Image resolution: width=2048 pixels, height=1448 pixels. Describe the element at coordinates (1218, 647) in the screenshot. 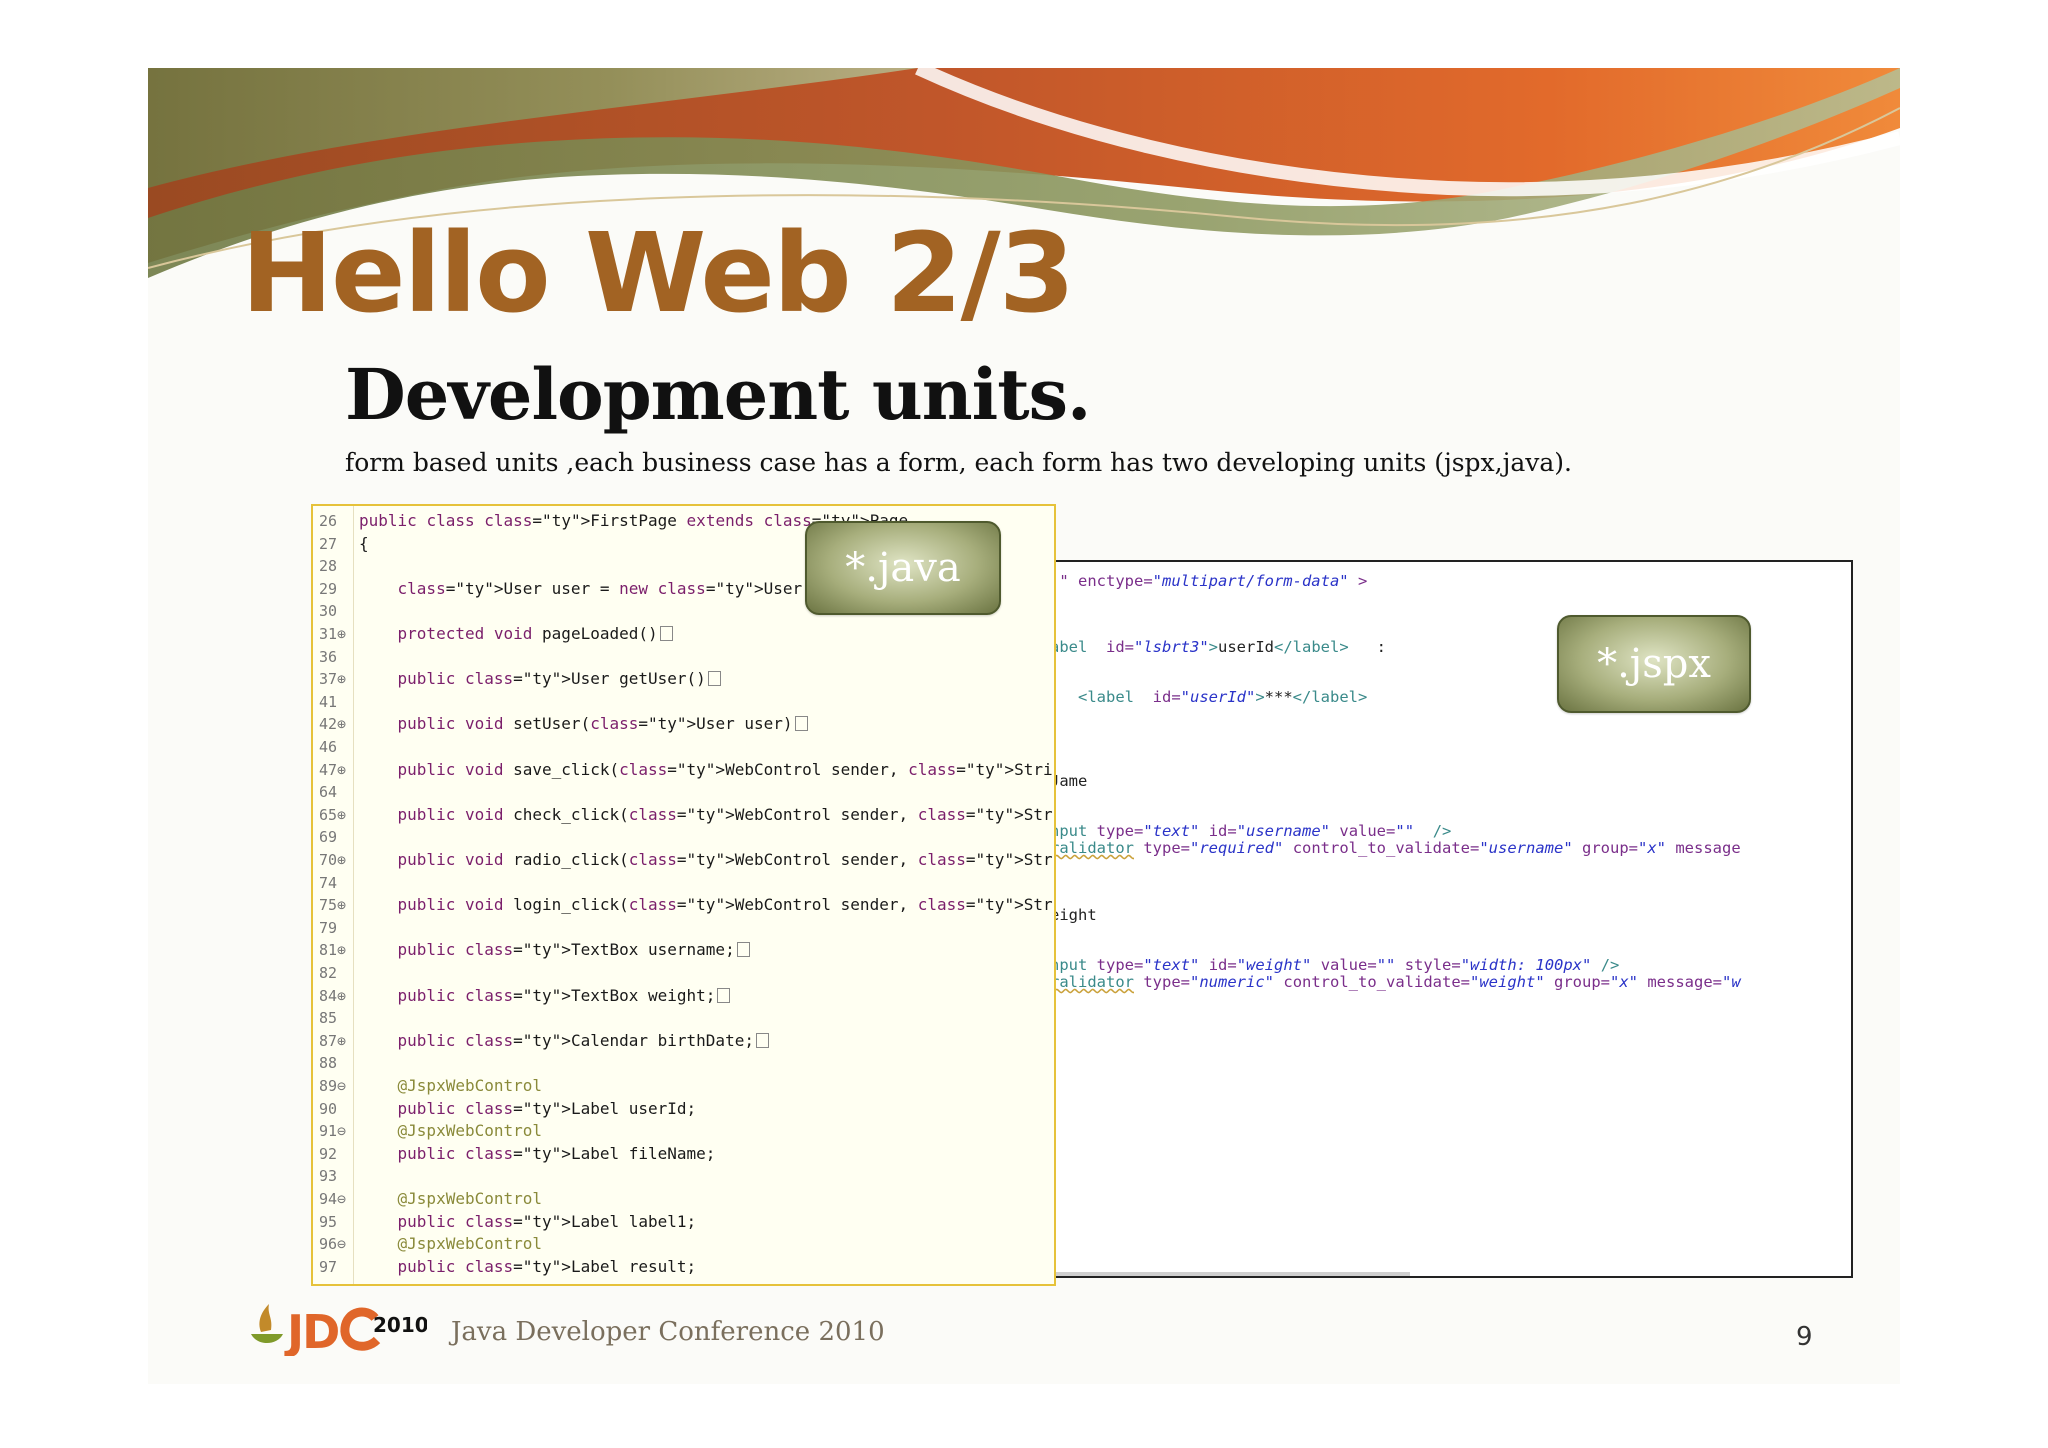

I see `jspx-line: abel id="lsbrt3">userId</label> :` at that location.